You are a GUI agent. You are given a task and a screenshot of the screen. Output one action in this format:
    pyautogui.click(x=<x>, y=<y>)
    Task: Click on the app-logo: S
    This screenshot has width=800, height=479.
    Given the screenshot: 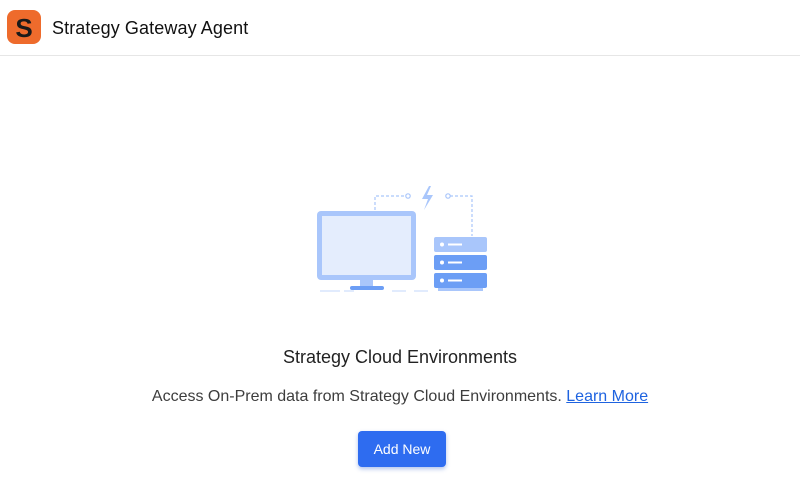 What is the action you would take?
    pyautogui.click(x=24, y=27)
    